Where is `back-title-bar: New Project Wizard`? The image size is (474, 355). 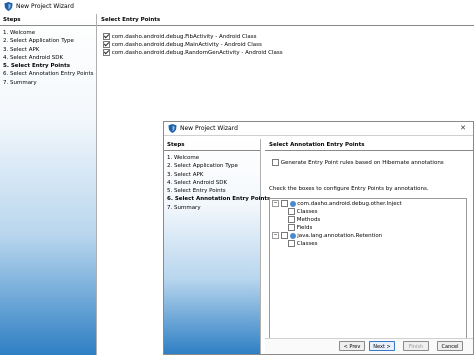 back-title-bar: New Project Wizard is located at coordinates (237, 6).